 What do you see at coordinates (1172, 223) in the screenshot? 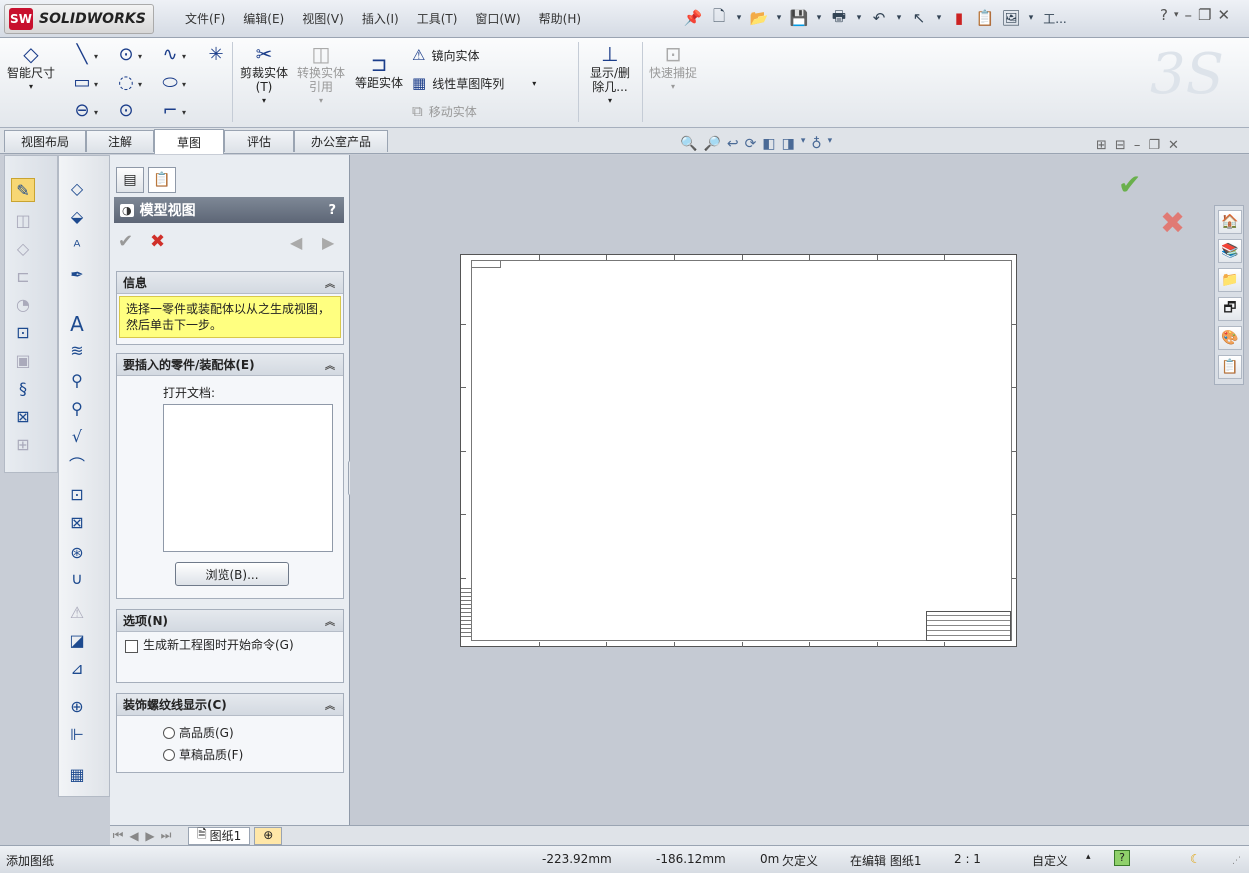
I see `confirm-corner-cancel-icon: ✖` at bounding box center [1172, 223].